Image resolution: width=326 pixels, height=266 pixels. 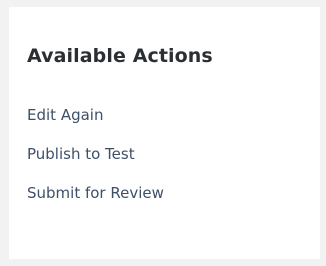 I want to click on list-item: Edit Again, so click(x=95, y=124).